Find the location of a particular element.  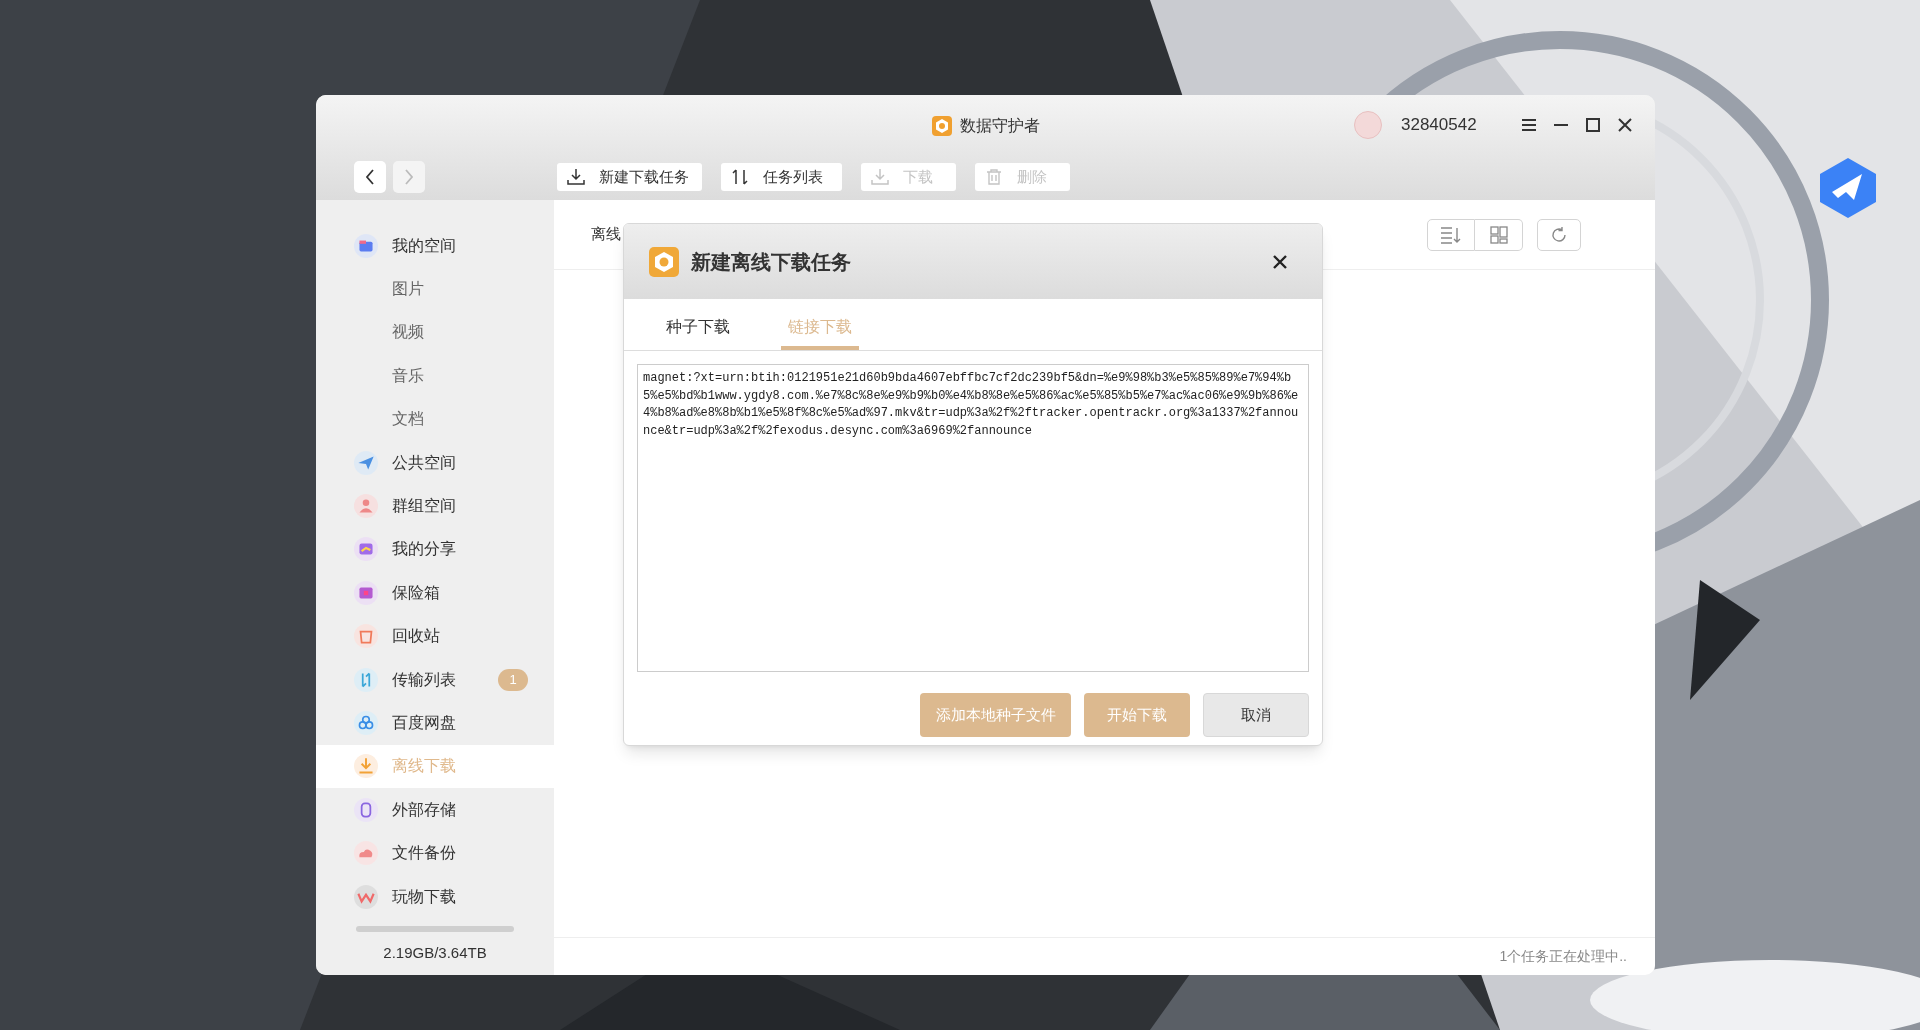

chevron-left-icon is located at coordinates (370, 177).